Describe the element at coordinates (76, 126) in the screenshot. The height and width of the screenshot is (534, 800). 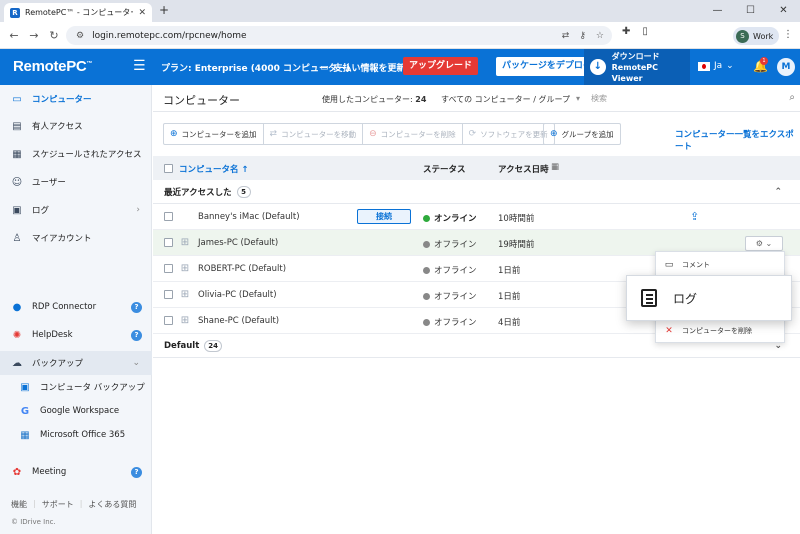
I see `sidebar-item-attended-access: ▤ 有人アクセス` at that location.